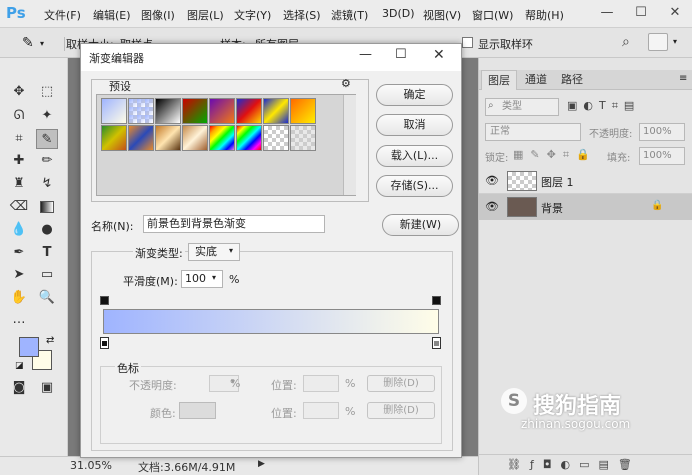 The image size is (692, 475). I want to click on magic-wand-tool-icon: ✦, so click(47, 116).